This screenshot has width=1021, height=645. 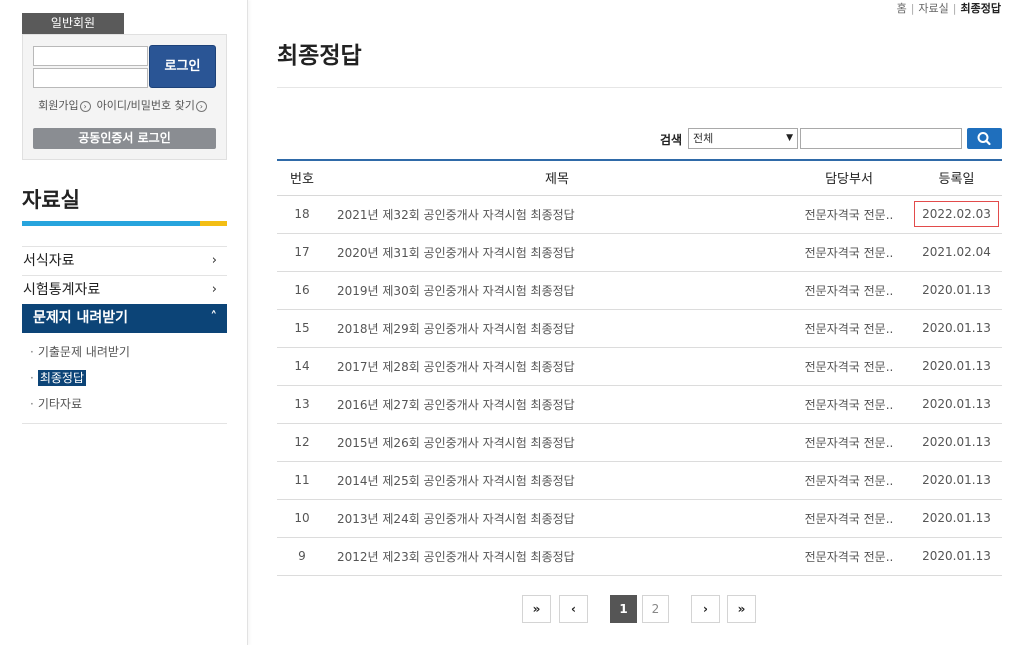 What do you see at coordinates (73, 23) in the screenshot?
I see `member-tab: 일반회원` at bounding box center [73, 23].